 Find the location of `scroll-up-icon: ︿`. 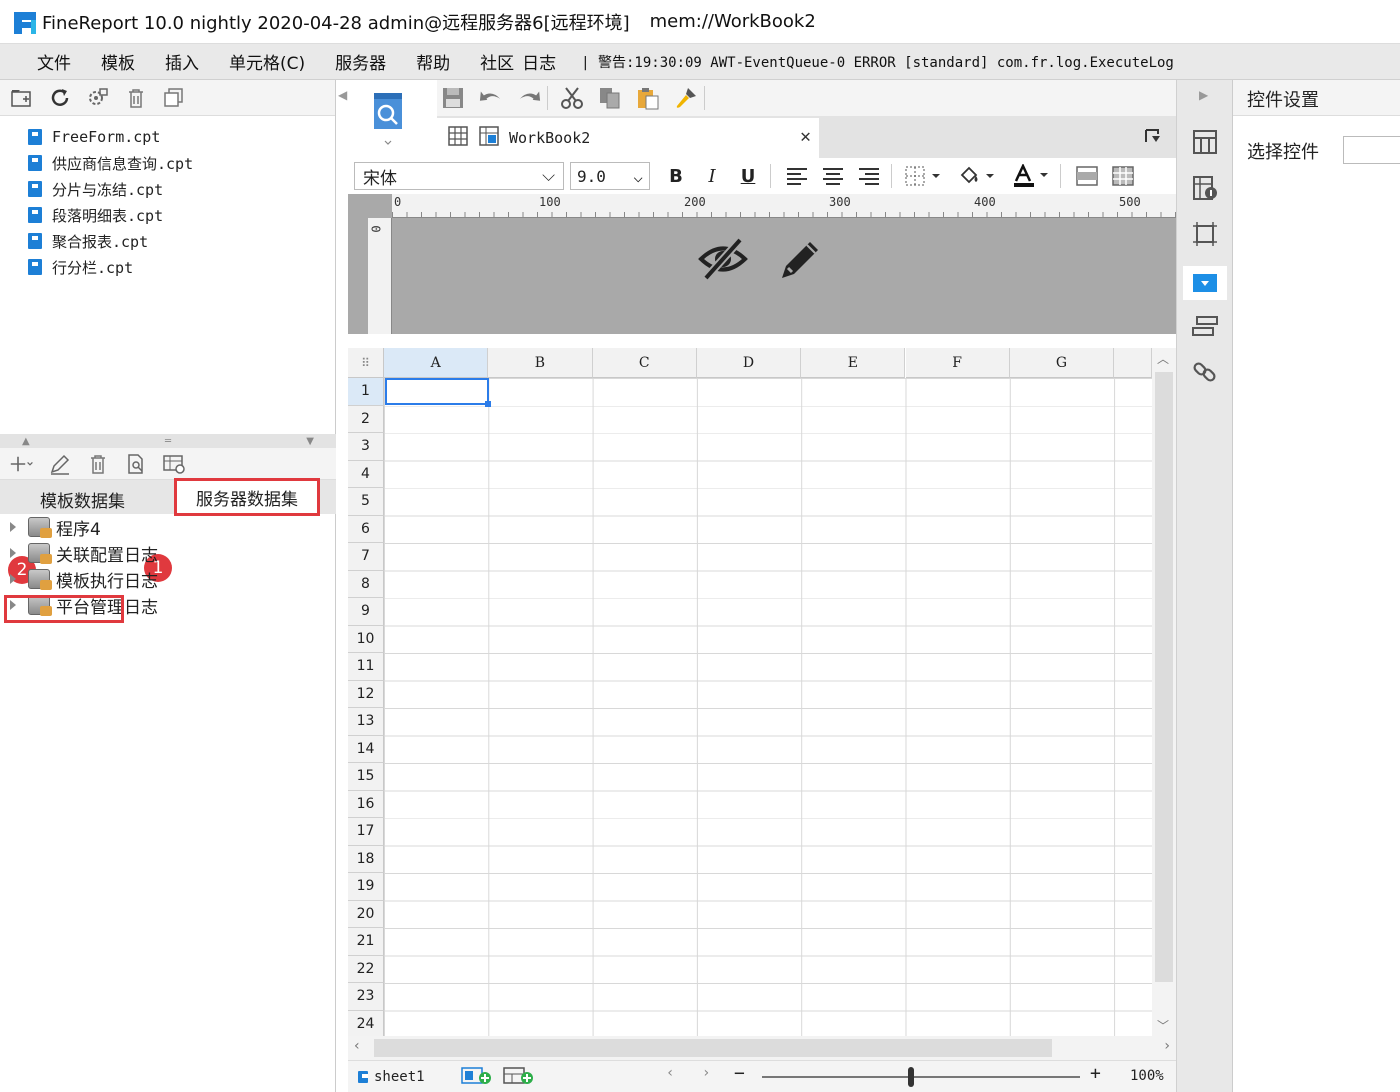

scroll-up-icon: ︿ is located at coordinates (1163, 358).